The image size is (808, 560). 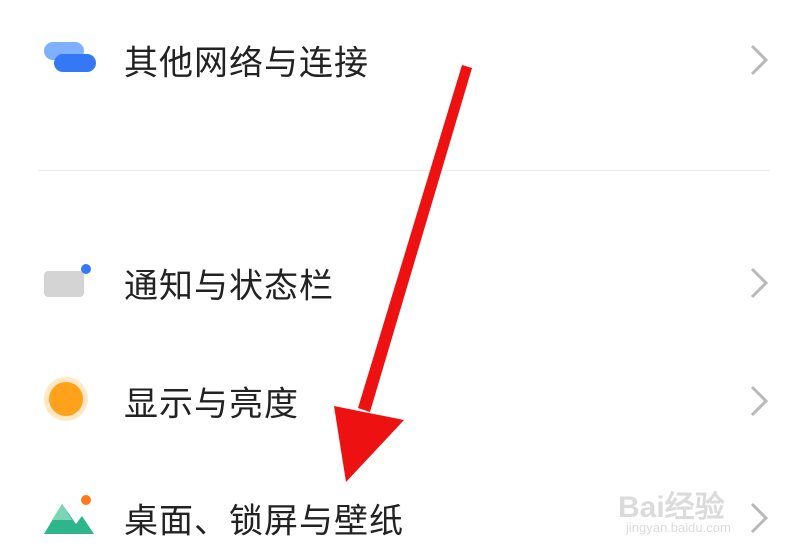 I want to click on settings-item-label: 通知与状态栏, so click(x=229, y=286).